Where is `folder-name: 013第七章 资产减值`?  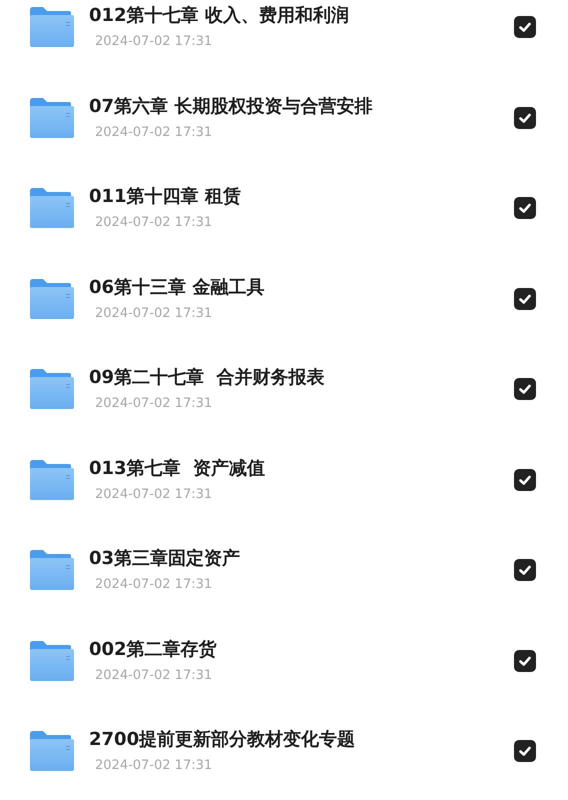
folder-name: 013第七章 资产减值 is located at coordinates (177, 468).